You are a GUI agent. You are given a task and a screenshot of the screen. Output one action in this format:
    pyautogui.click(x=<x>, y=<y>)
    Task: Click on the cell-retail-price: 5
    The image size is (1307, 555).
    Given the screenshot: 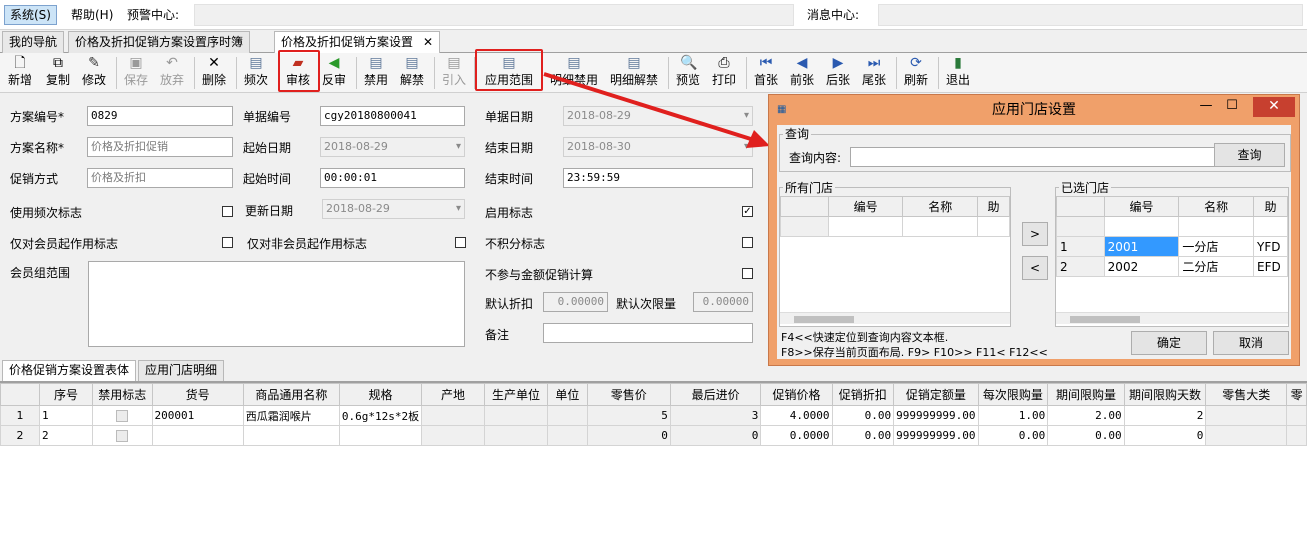 What is the action you would take?
    pyautogui.click(x=628, y=415)
    